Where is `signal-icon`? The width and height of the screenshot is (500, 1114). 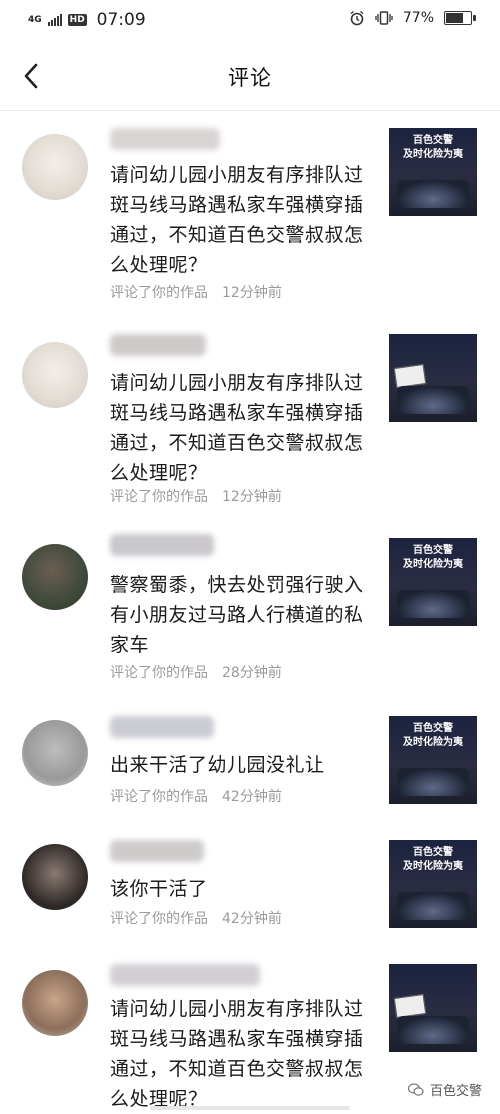
signal-icon is located at coordinates (54, 20).